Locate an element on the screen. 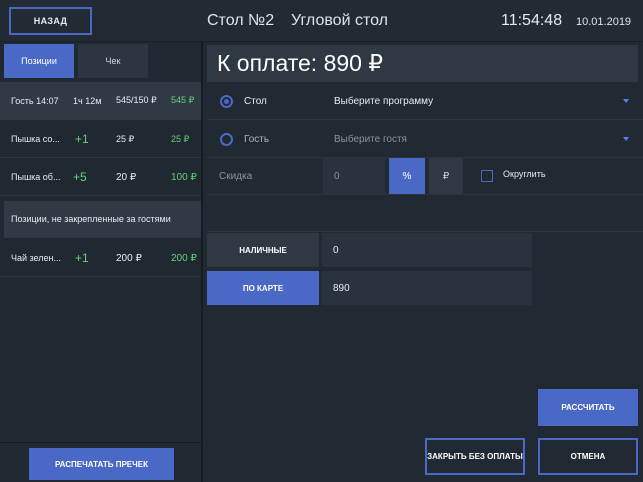 This screenshot has height=482, width=643. cancel-button: ОТМЕНА is located at coordinates (588, 456).